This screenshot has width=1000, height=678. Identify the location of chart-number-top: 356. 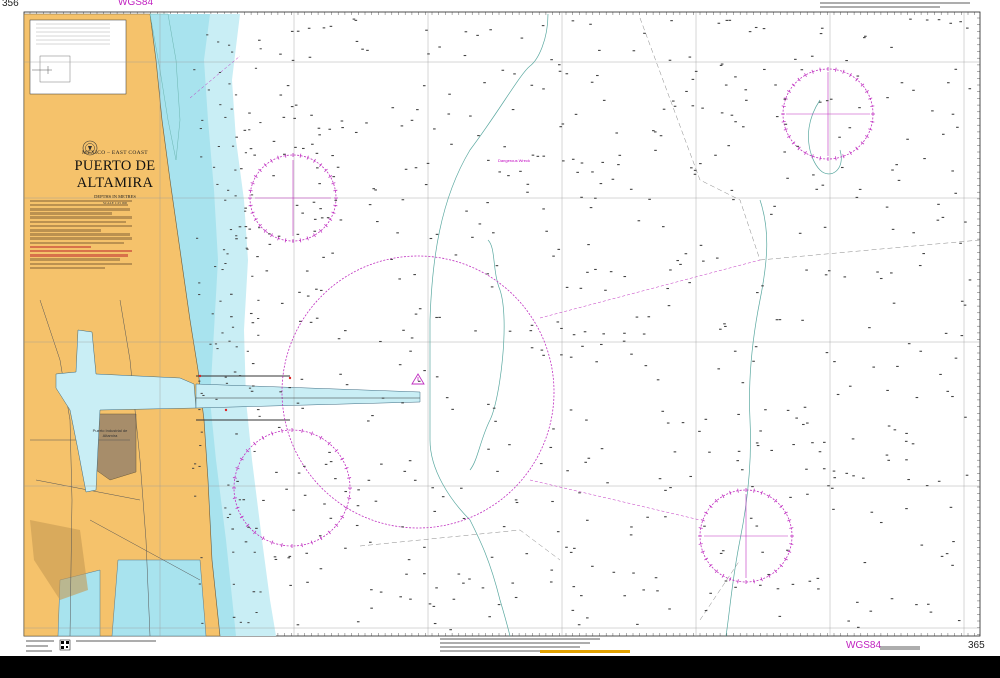
(10, 4).